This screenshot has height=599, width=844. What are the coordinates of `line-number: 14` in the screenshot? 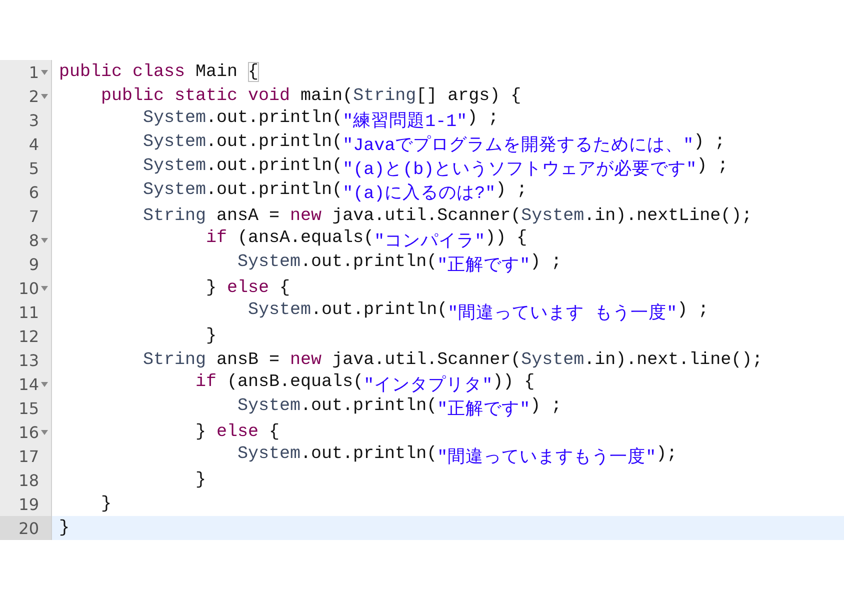 It's located at (28, 384).